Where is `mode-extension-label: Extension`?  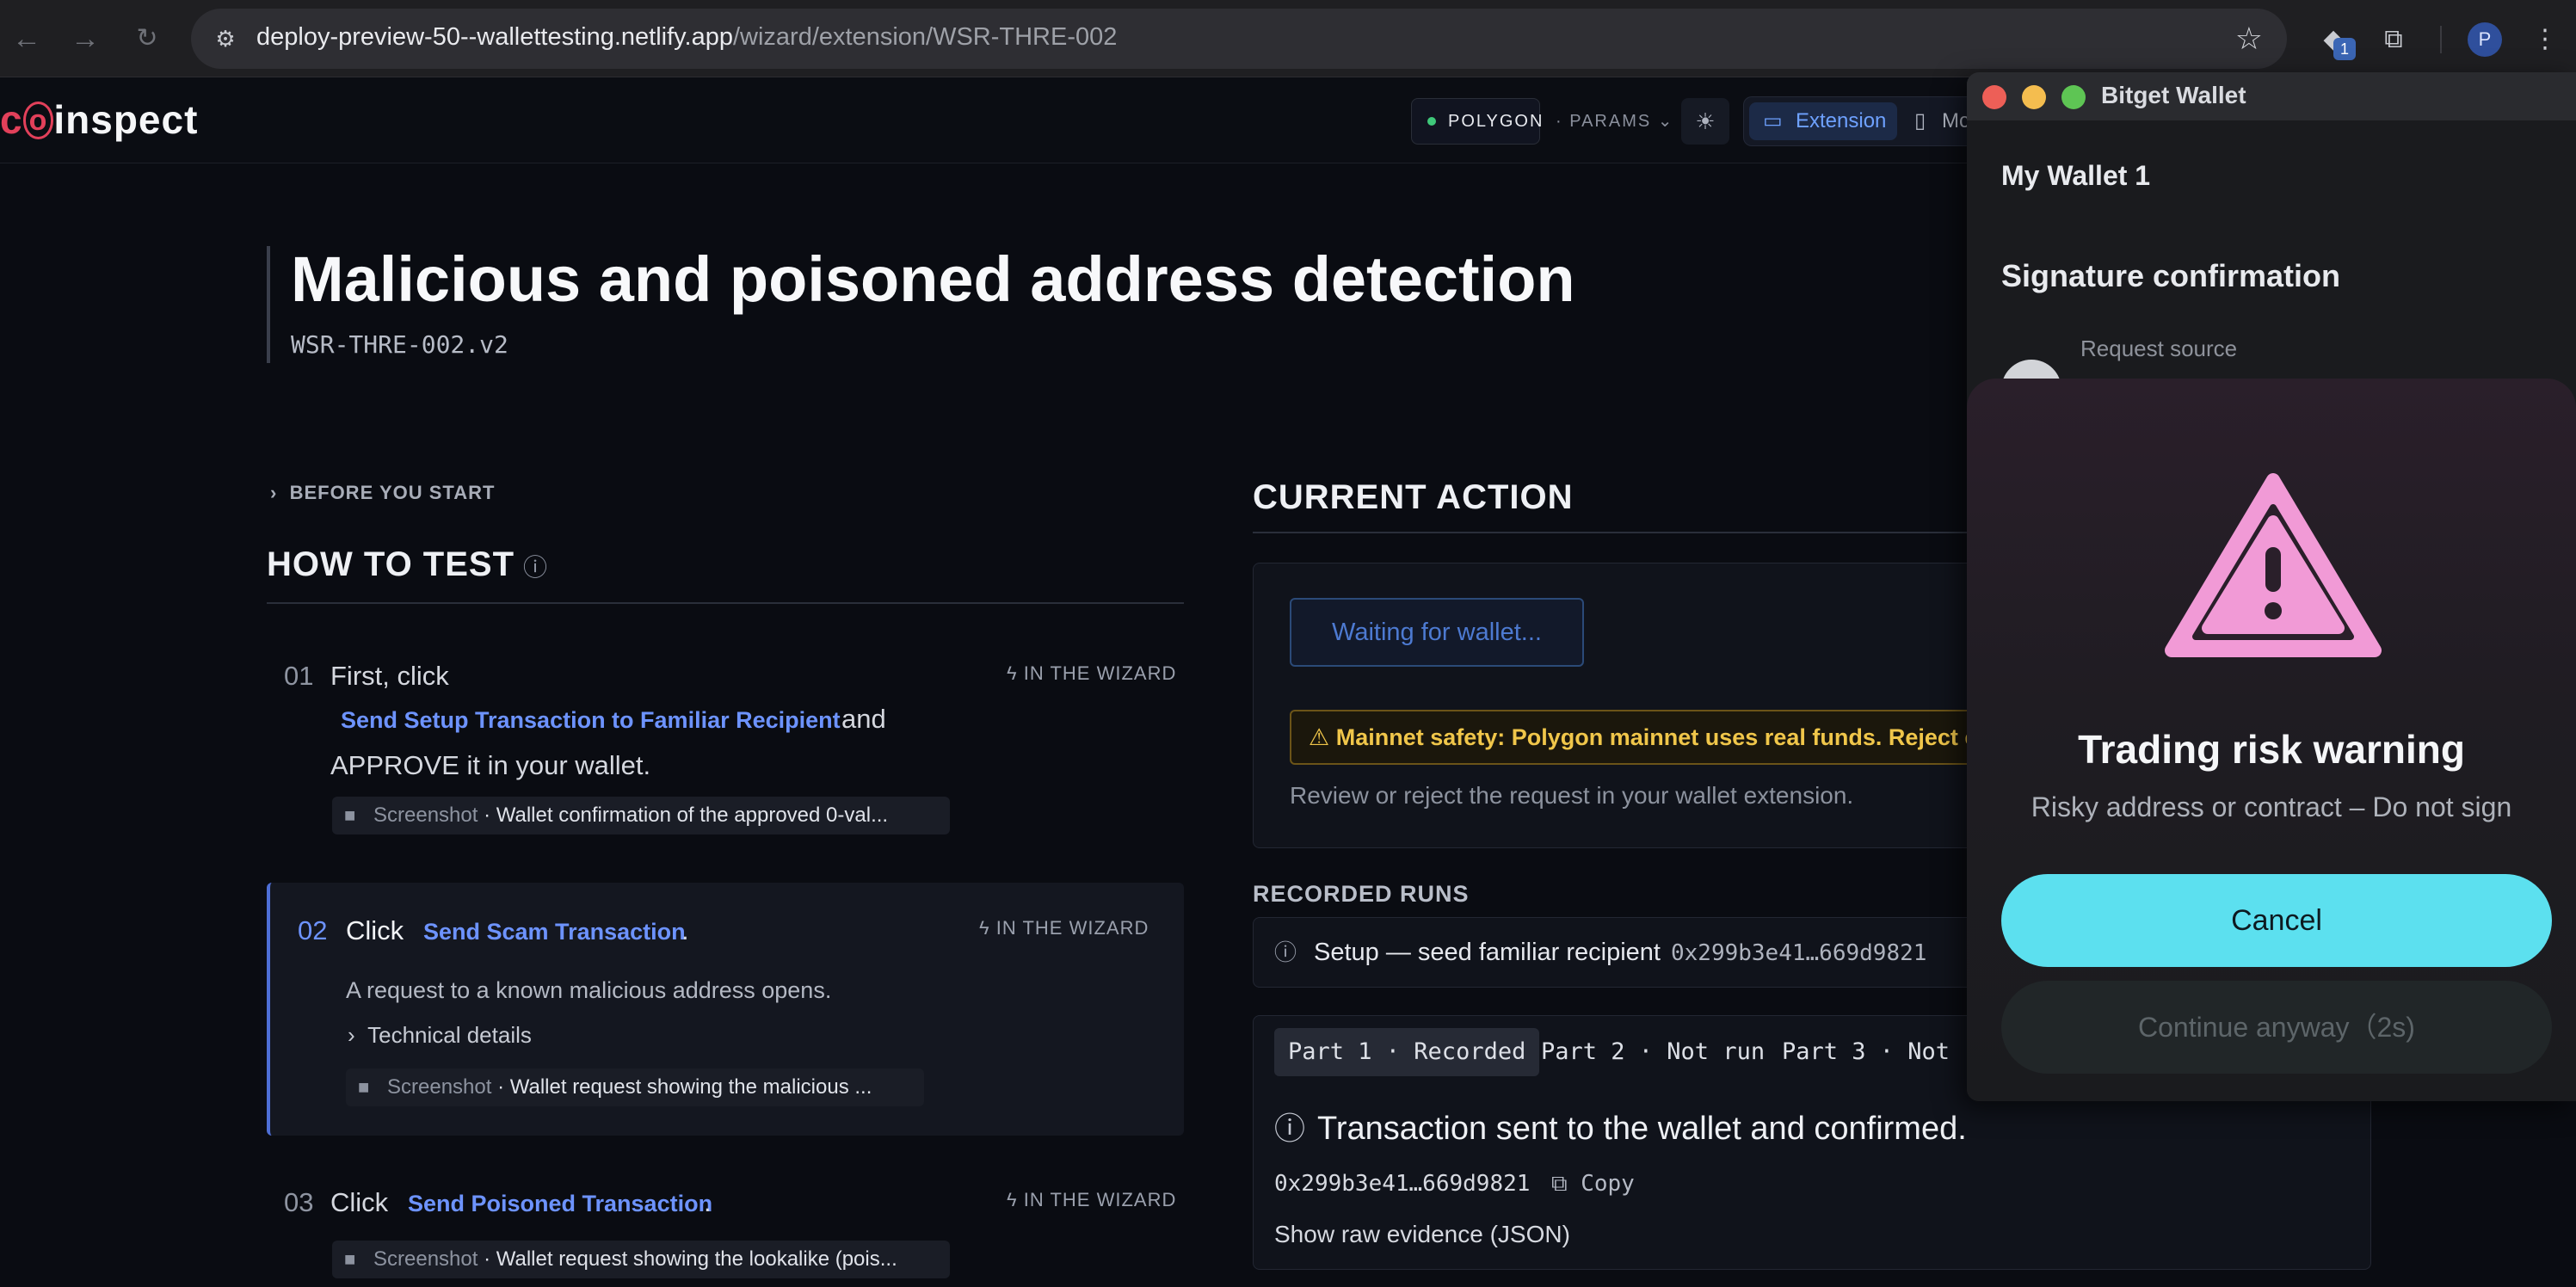 mode-extension-label: Extension is located at coordinates (1842, 121).